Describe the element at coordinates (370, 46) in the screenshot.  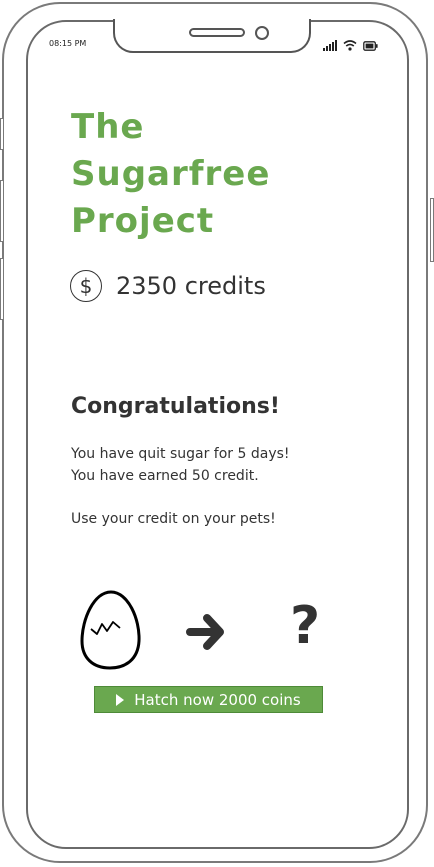
I see `battery-icon` at that location.